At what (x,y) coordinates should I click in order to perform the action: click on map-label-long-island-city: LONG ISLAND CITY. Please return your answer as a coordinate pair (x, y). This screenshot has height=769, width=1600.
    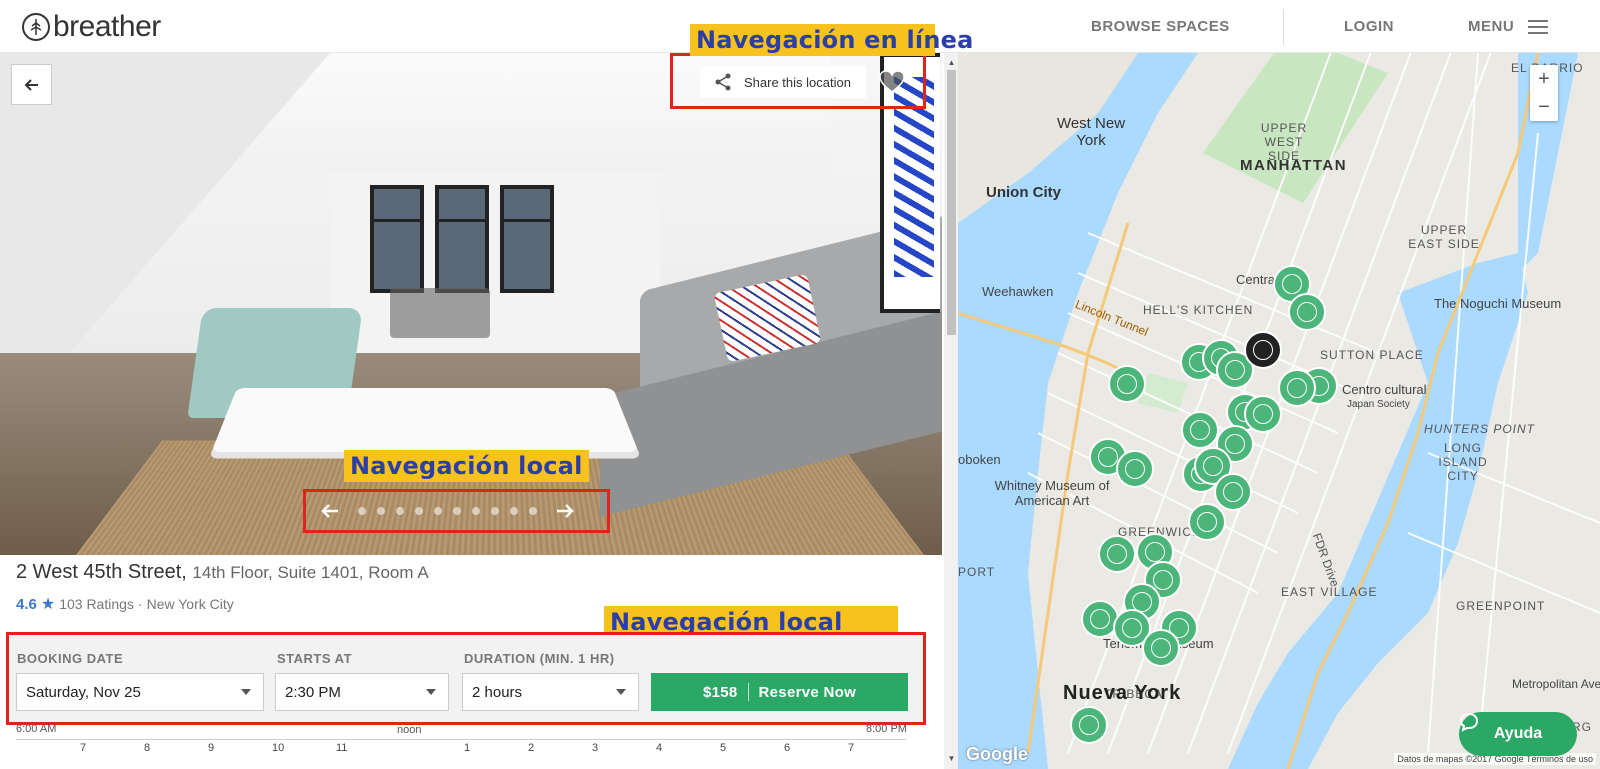
    Looking at the image, I should click on (1463, 462).